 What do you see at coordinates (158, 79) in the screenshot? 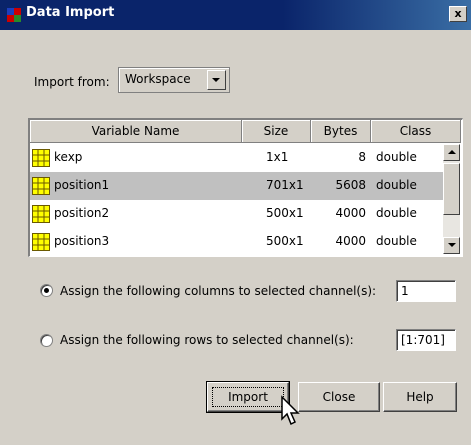
I see `import-from-value: Workspace` at bounding box center [158, 79].